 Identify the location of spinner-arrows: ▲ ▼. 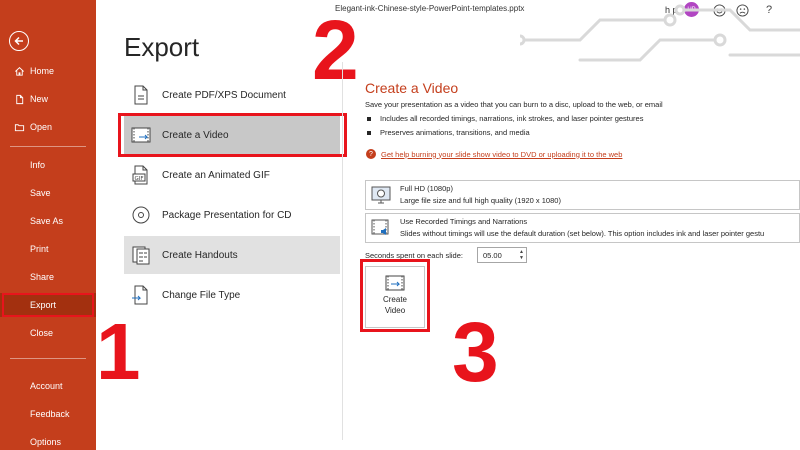
(521, 255).